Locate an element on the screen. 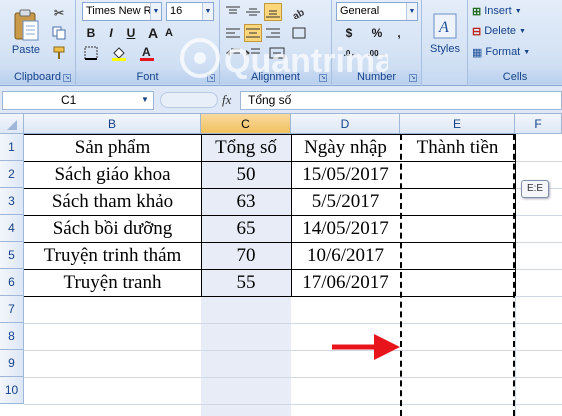 This screenshot has height=416, width=562. header-tong-so: Tổng số is located at coordinates (246, 148).